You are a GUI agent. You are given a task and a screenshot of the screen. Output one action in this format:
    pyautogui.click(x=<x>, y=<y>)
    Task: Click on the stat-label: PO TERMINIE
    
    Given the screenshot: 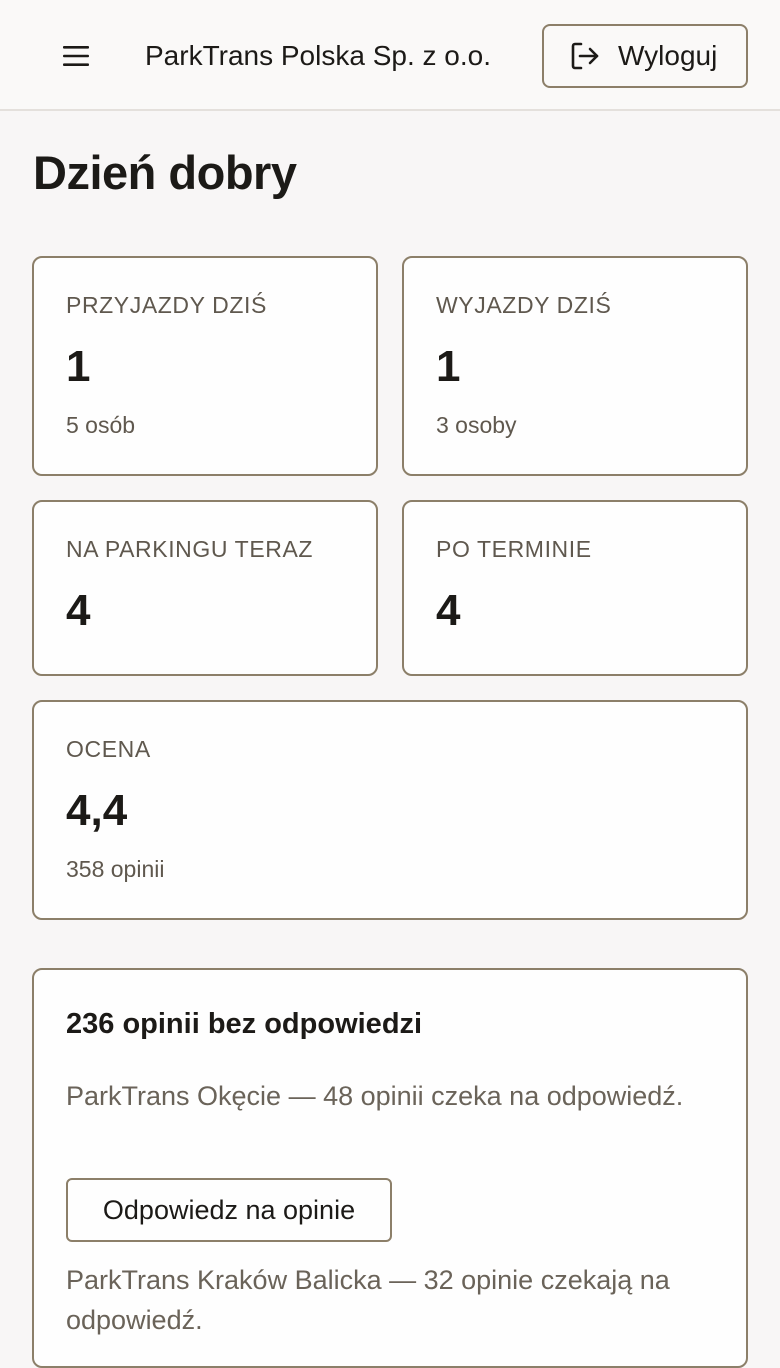 What is the action you would take?
    pyautogui.click(x=514, y=549)
    